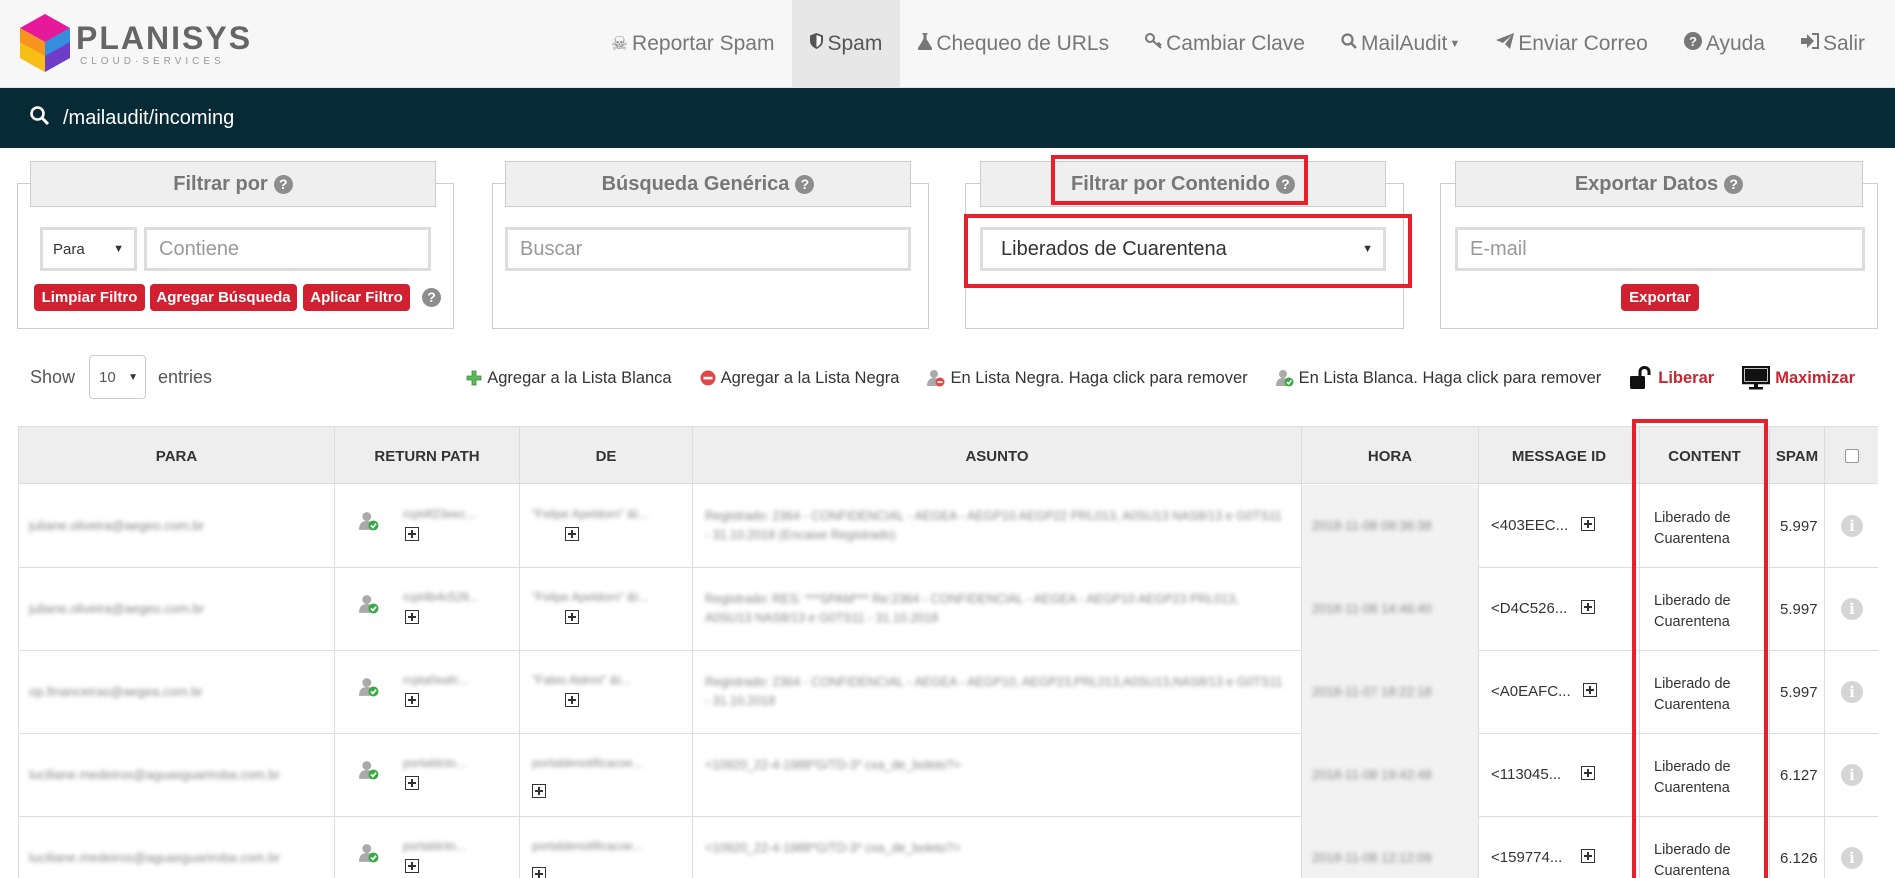  I want to click on col-header-de: DE, so click(606, 456).